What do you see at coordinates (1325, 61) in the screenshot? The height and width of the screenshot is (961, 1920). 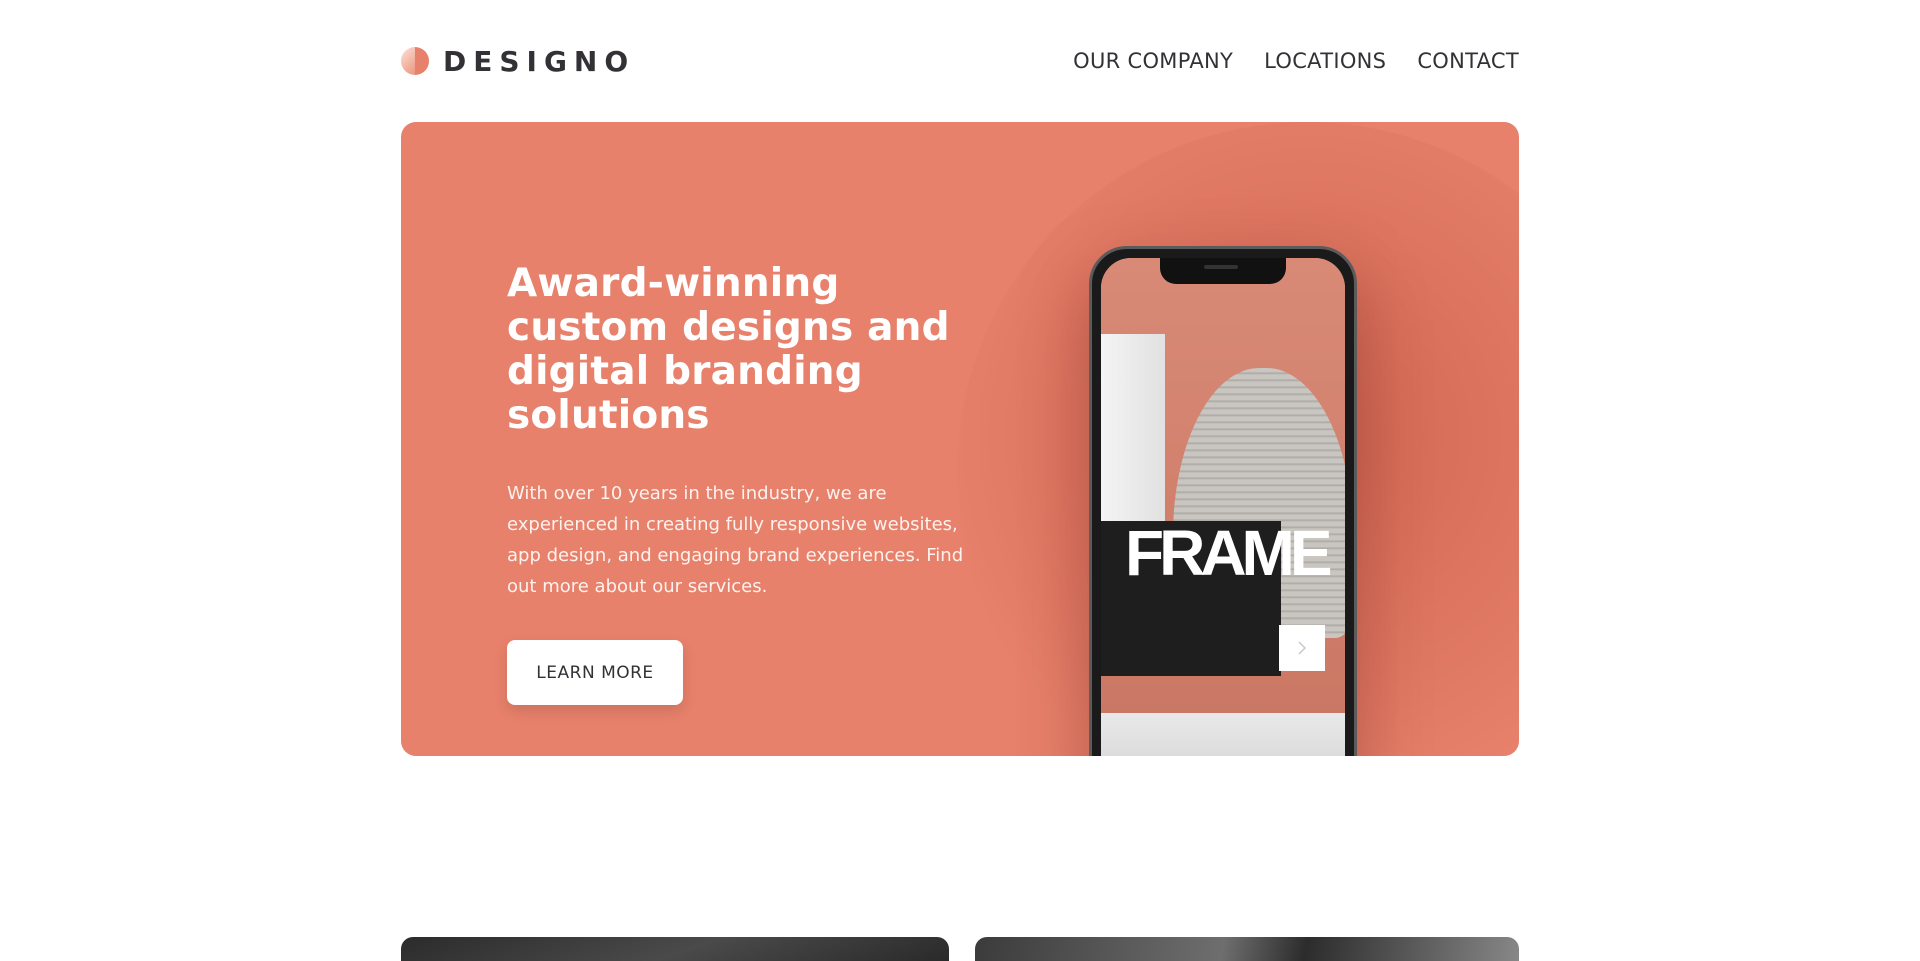 I see `nav-link-locations: LOCATIONS` at bounding box center [1325, 61].